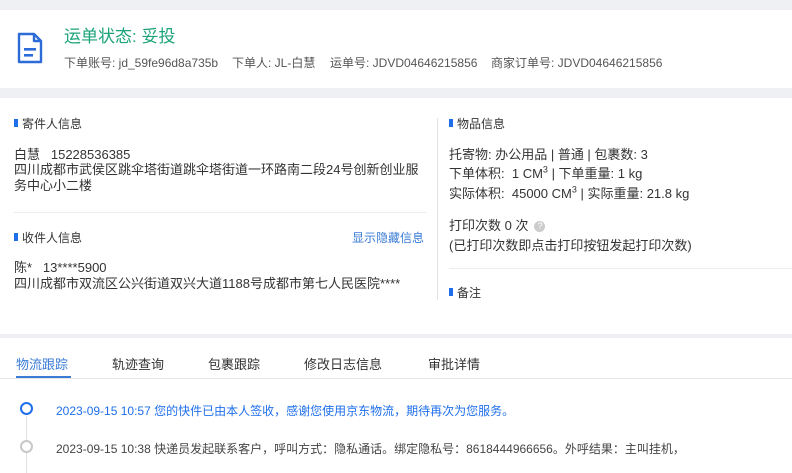 The image size is (792, 473). What do you see at coordinates (26, 408) in the screenshot?
I see `timeline-dot-current` at bounding box center [26, 408].